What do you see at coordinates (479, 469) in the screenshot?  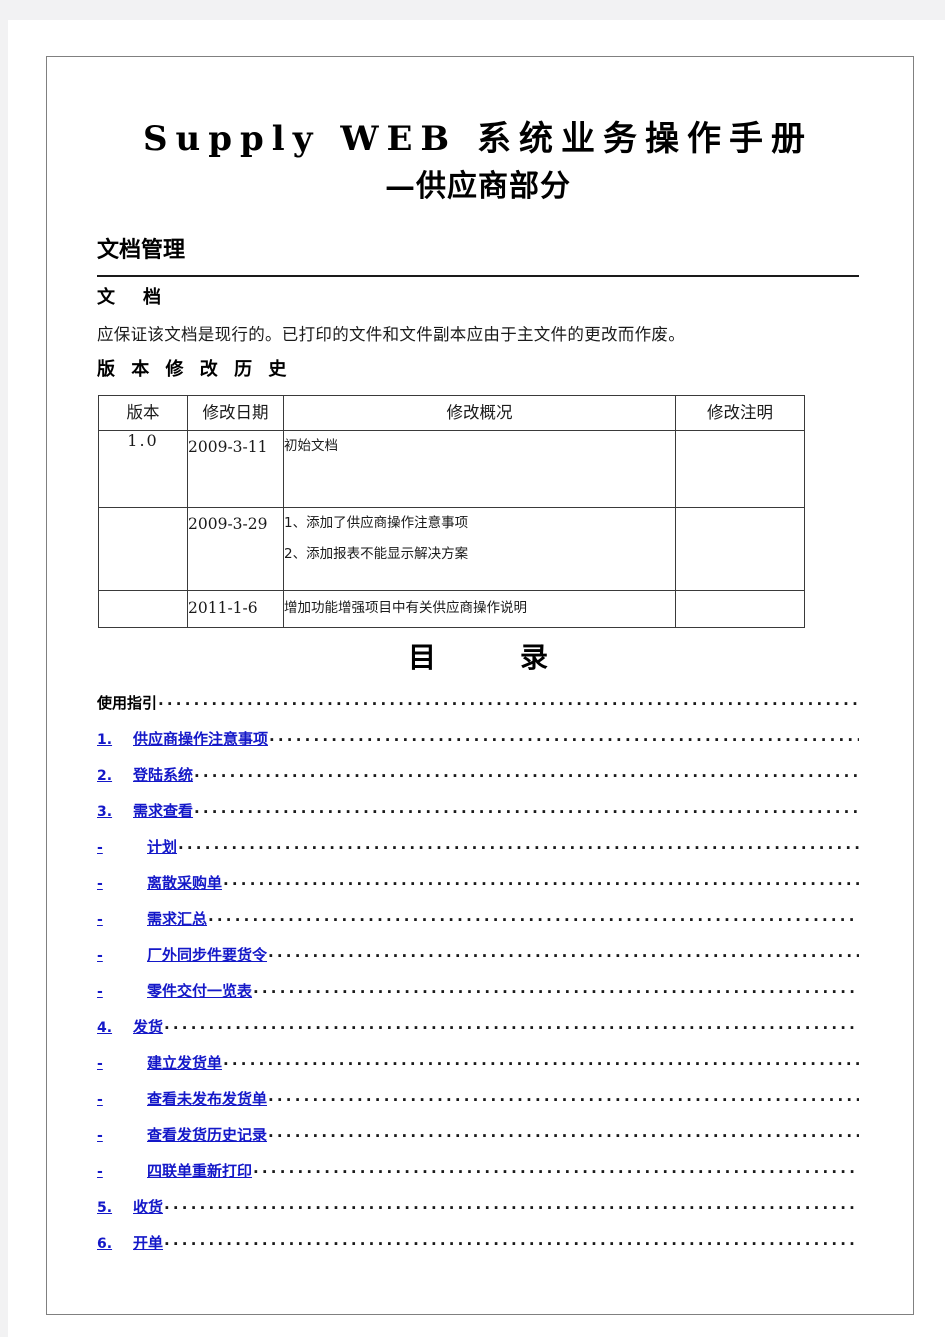 I see `cell-description: 初始文档` at bounding box center [479, 469].